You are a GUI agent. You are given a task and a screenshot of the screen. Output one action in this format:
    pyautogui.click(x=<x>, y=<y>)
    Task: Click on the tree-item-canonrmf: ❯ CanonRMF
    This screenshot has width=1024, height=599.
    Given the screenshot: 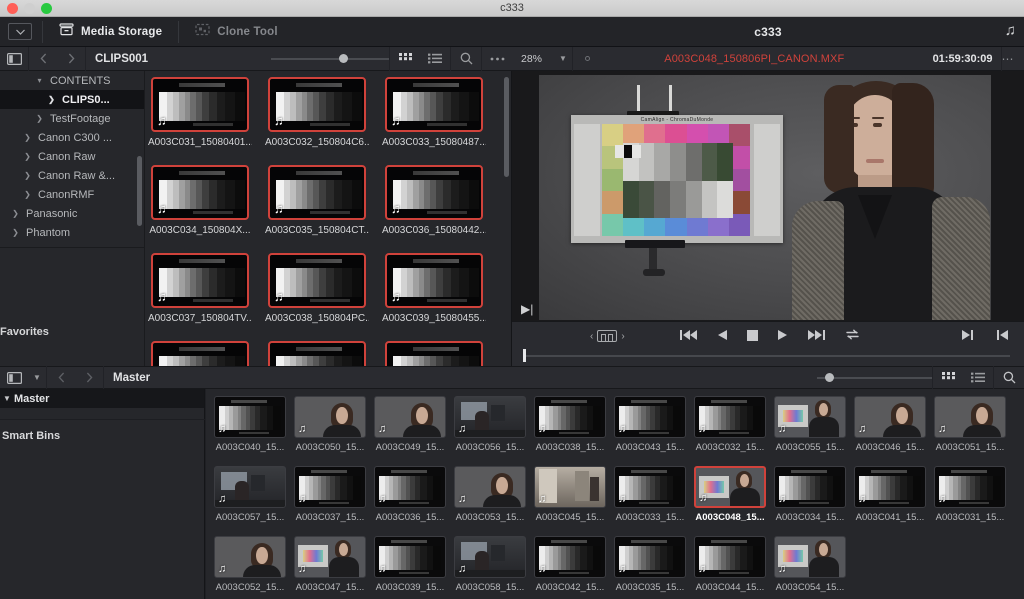 What is the action you would take?
    pyautogui.click(x=72, y=194)
    